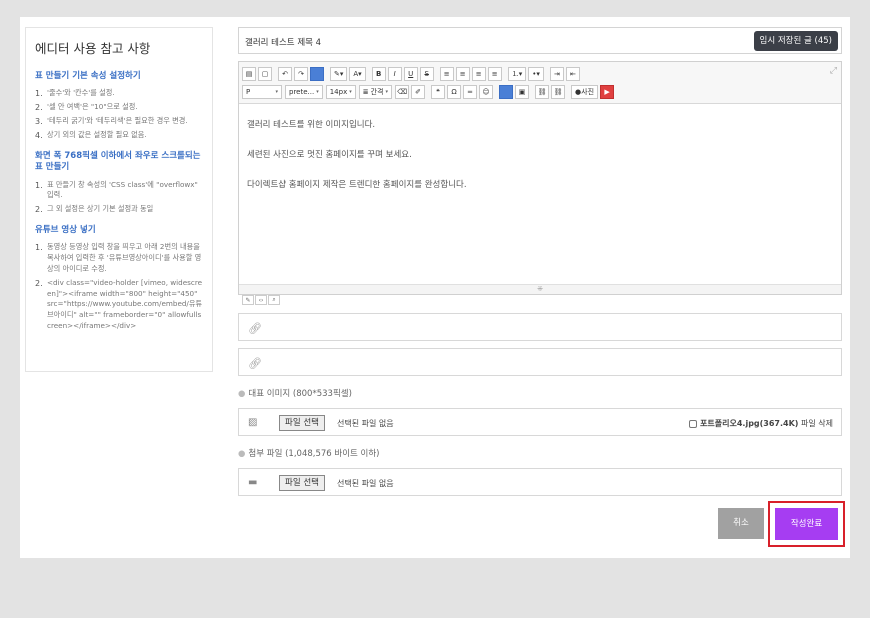 This screenshot has width=870, height=618. What do you see at coordinates (558, 92) in the screenshot?
I see `unlink-icon: ⛓` at bounding box center [558, 92].